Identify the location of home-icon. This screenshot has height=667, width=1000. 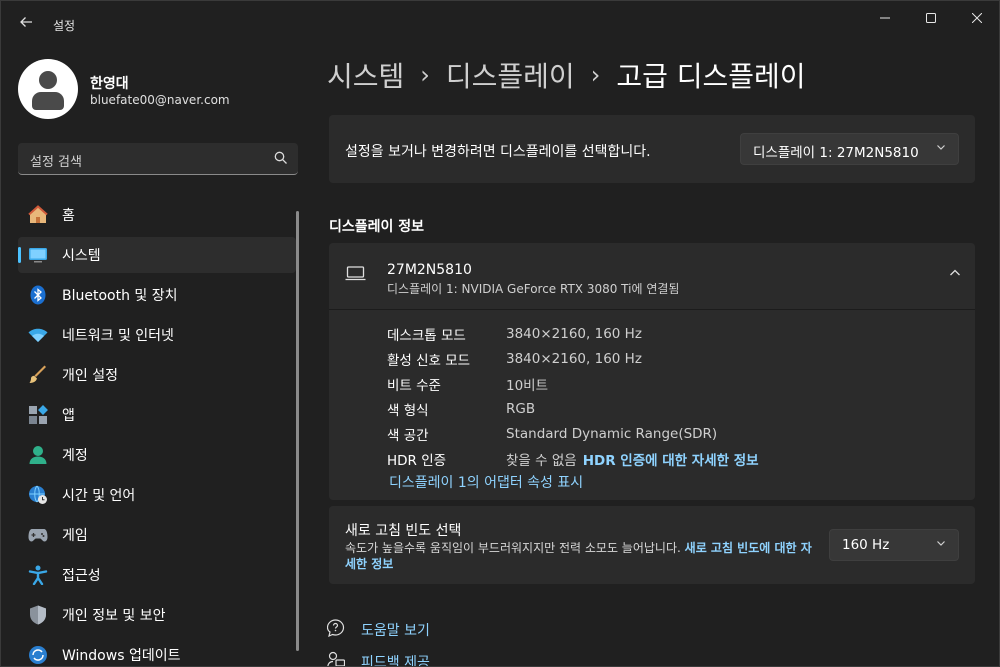
(38, 215).